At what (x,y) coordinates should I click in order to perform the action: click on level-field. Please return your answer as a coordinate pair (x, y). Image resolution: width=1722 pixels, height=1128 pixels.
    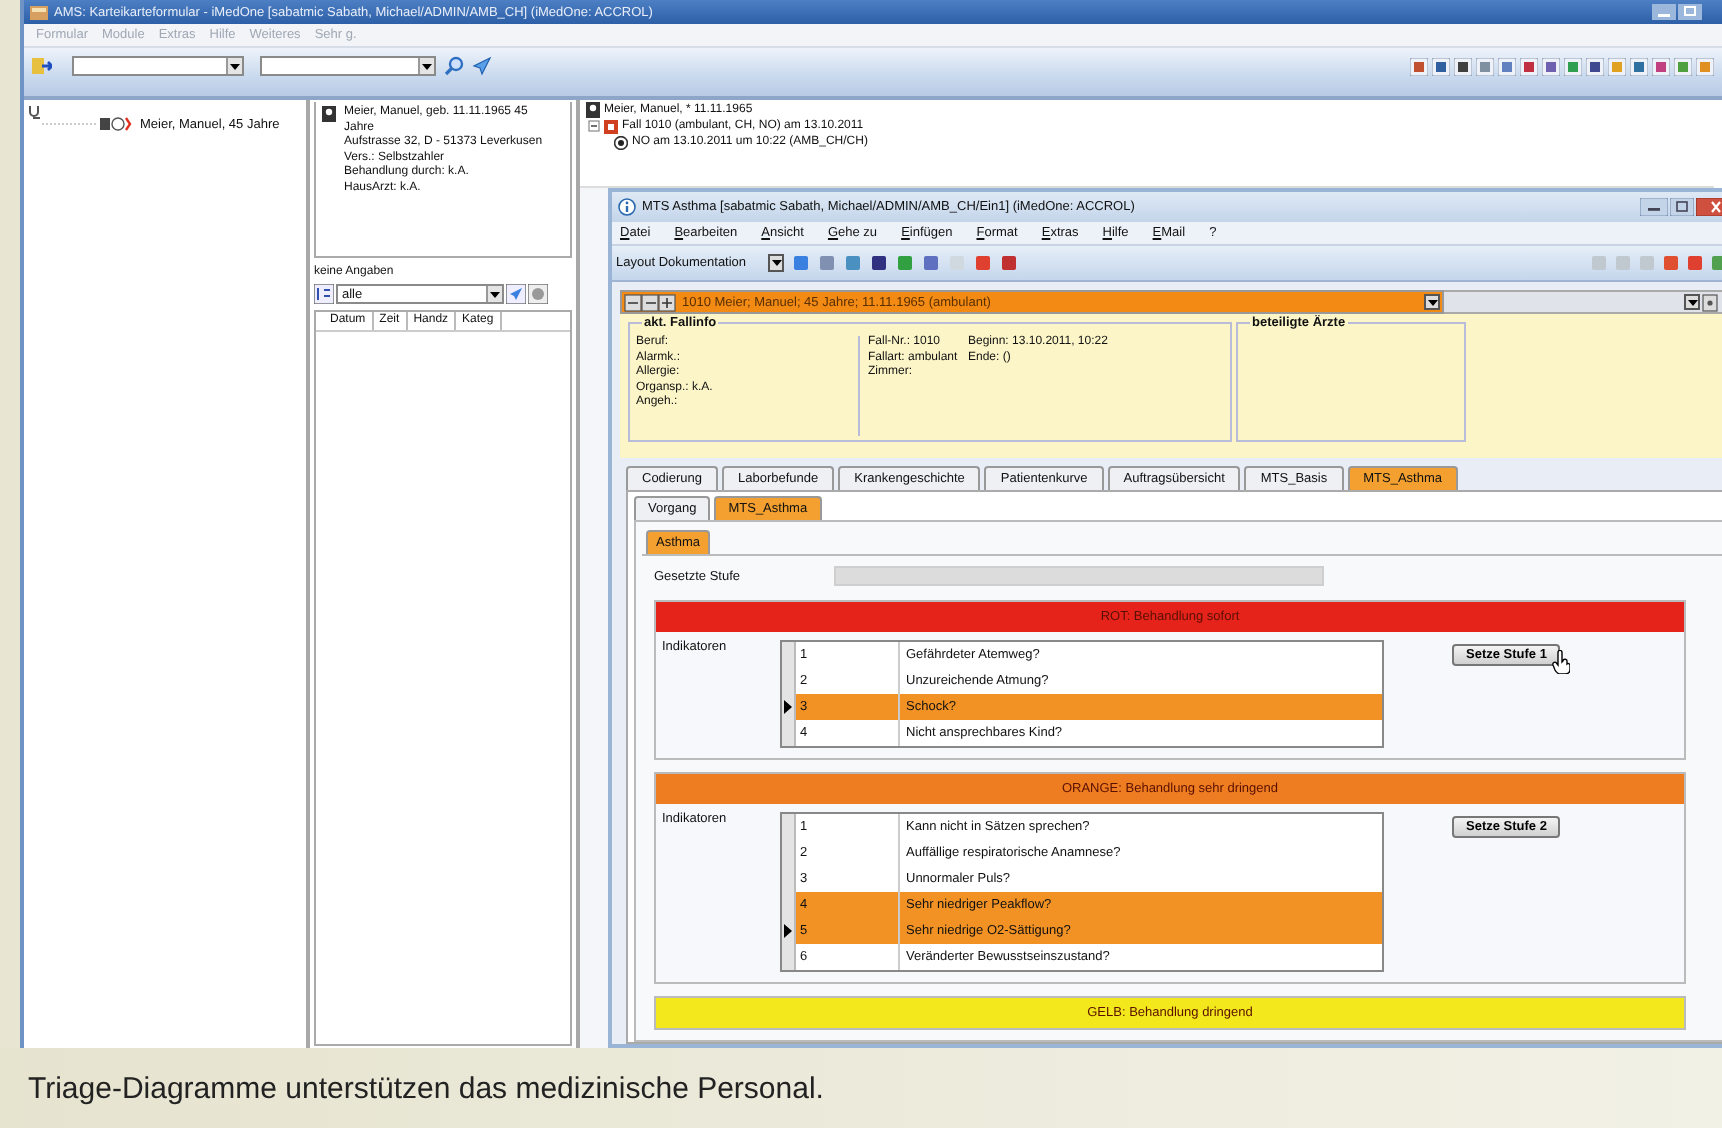
    Looking at the image, I should click on (1079, 576).